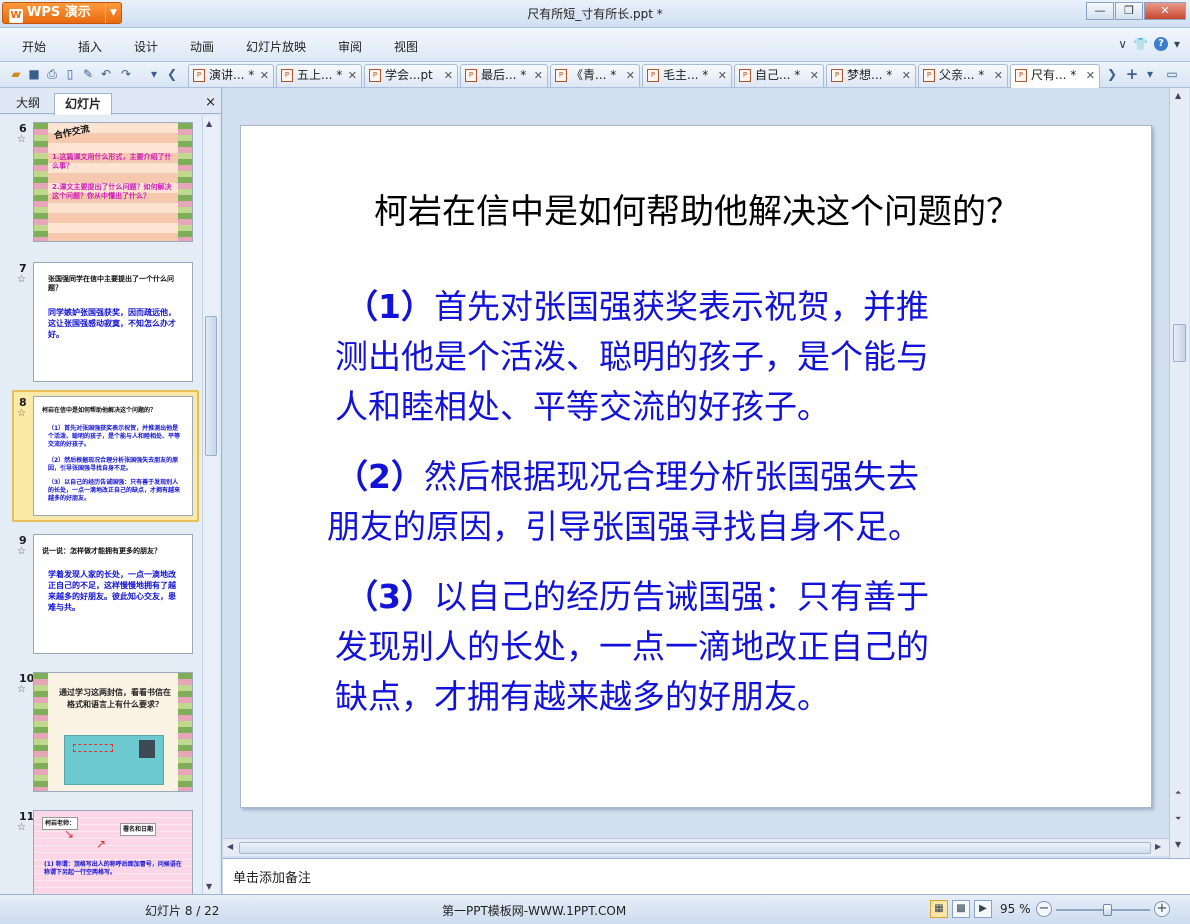 The width and height of the screenshot is (1190, 924). What do you see at coordinates (411, 75) in the screenshot?
I see `doc-tab: P 学会...pt ✕` at bounding box center [411, 75].